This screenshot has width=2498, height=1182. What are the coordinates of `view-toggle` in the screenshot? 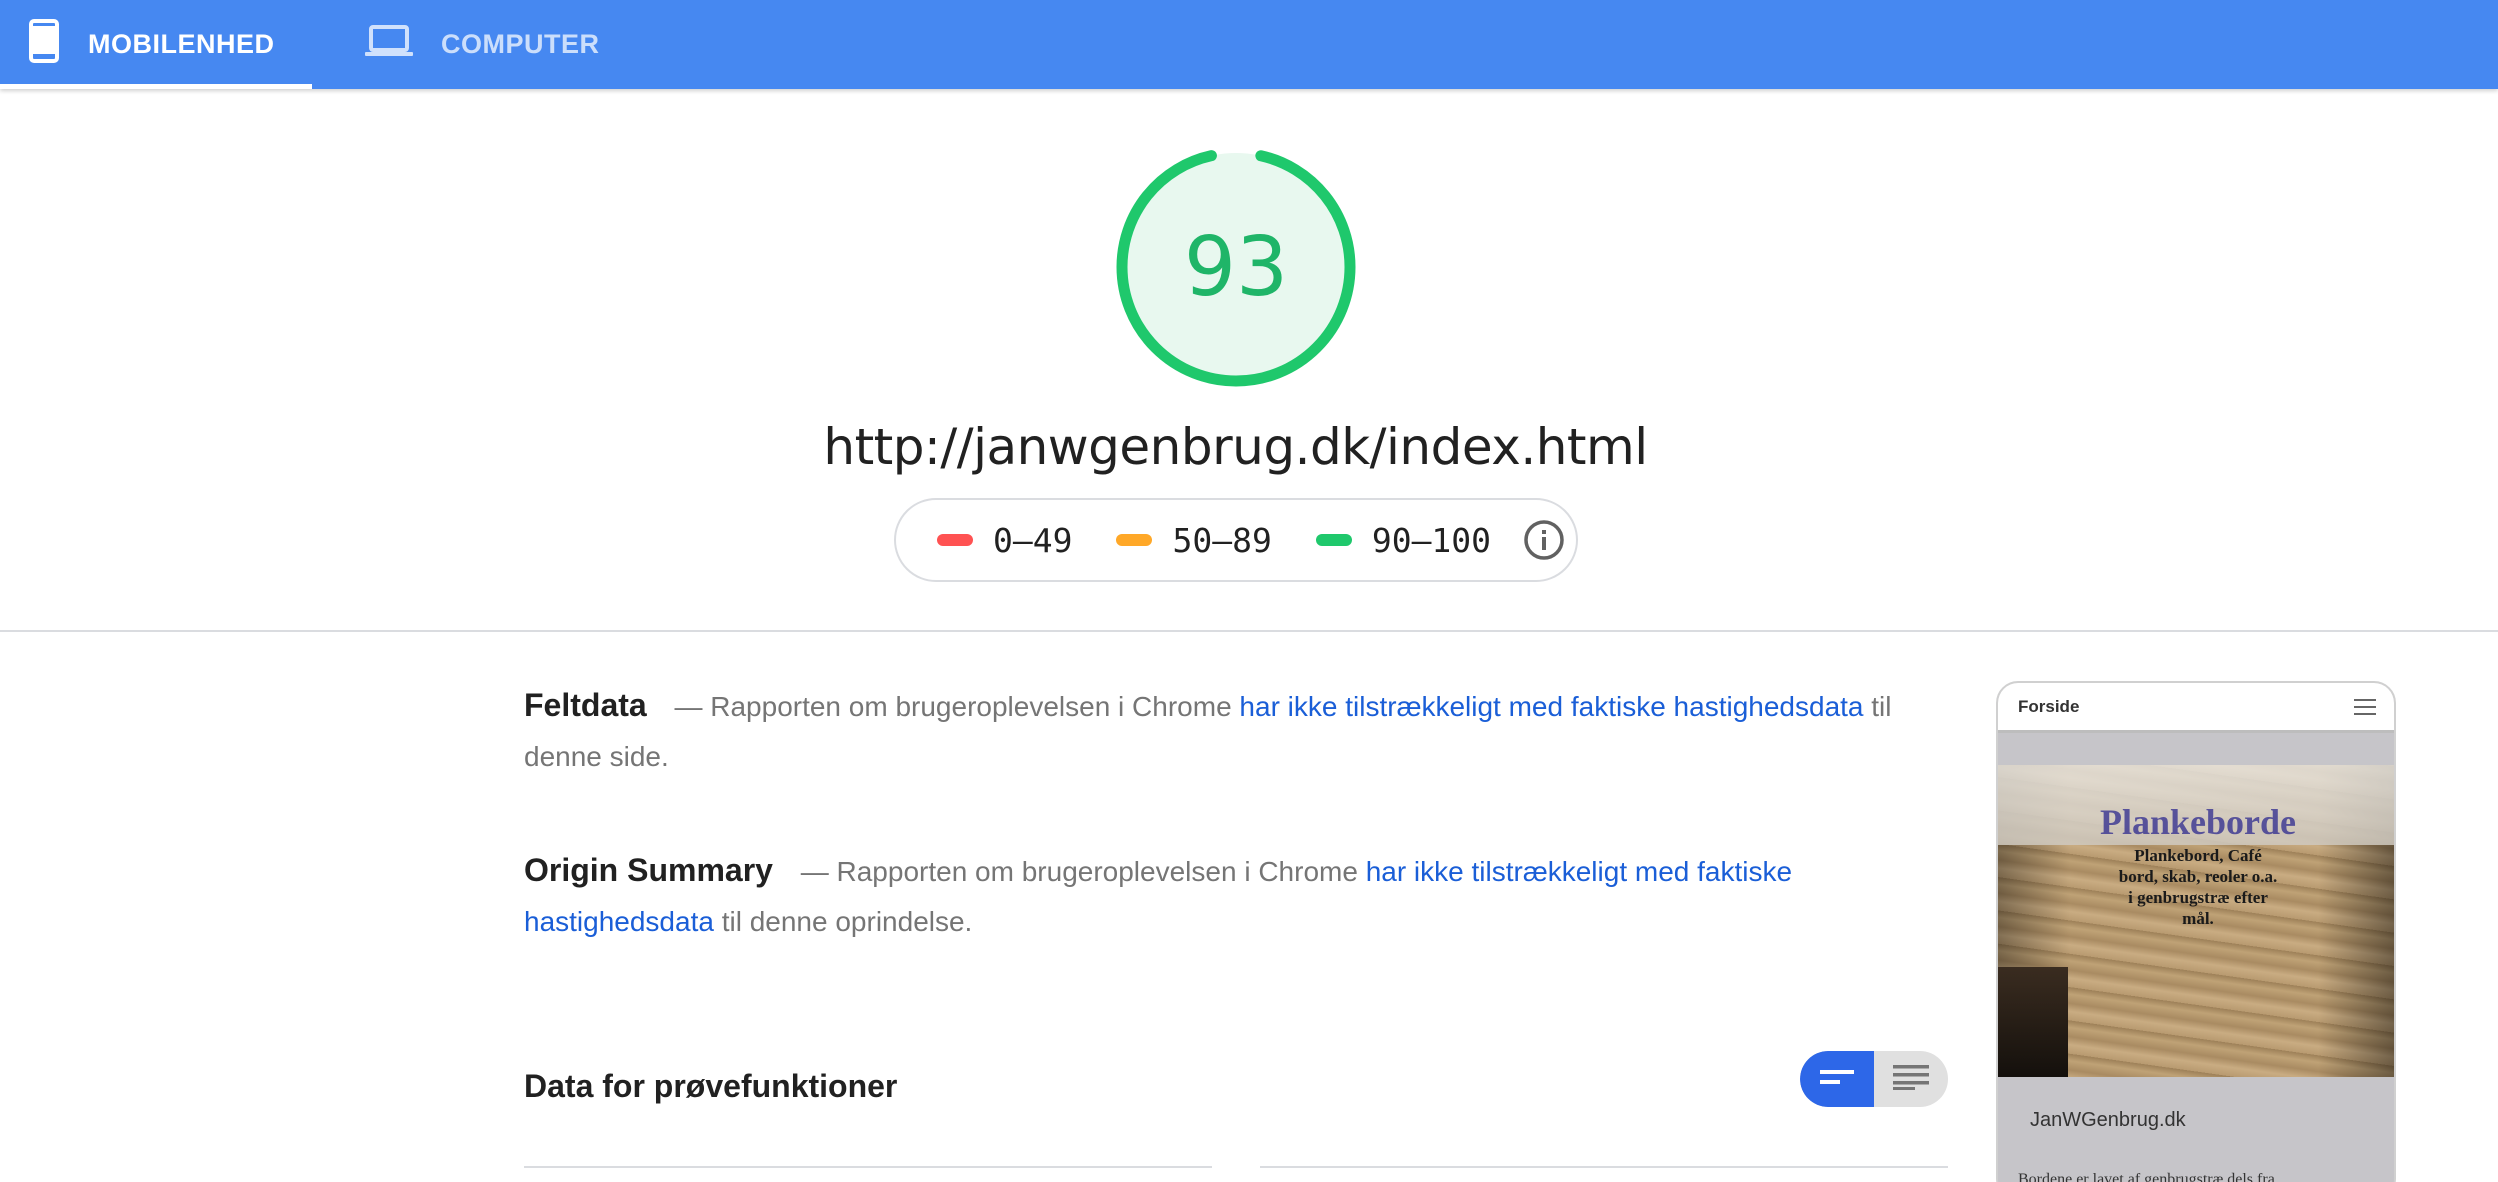 It's located at (1874, 1079).